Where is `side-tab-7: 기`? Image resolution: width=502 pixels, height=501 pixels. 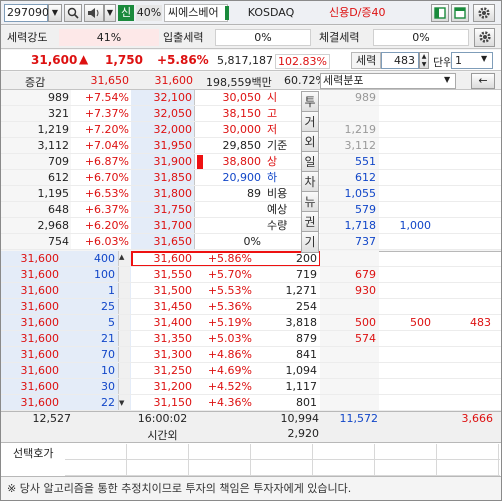
side-tab-7: 기 is located at coordinates (310, 242).